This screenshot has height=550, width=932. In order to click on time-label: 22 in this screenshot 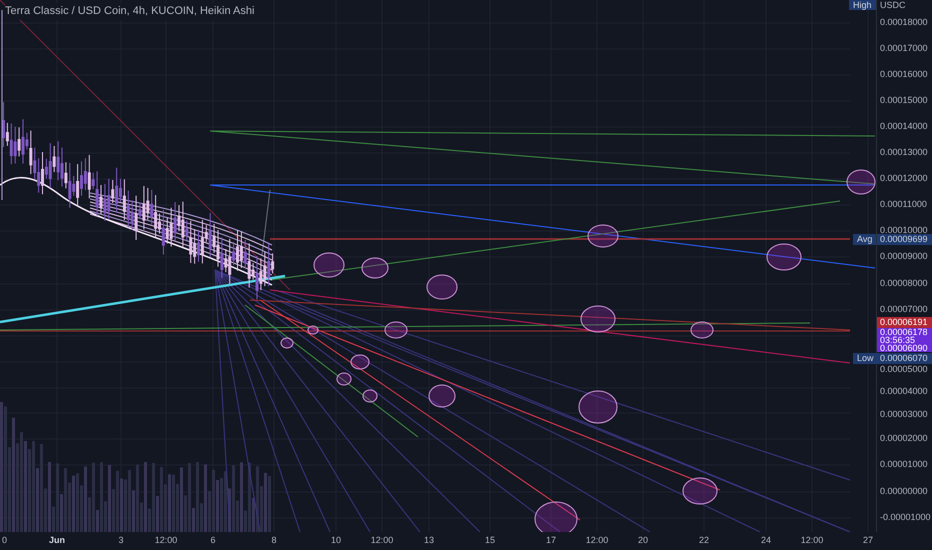, I will do `click(704, 540)`.